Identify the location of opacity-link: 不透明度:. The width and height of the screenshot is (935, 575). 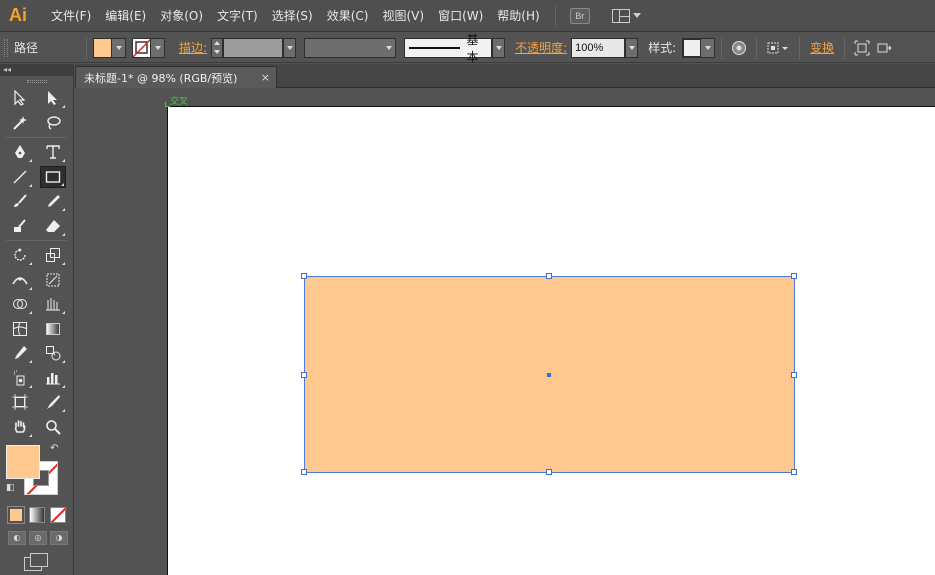
(541, 47).